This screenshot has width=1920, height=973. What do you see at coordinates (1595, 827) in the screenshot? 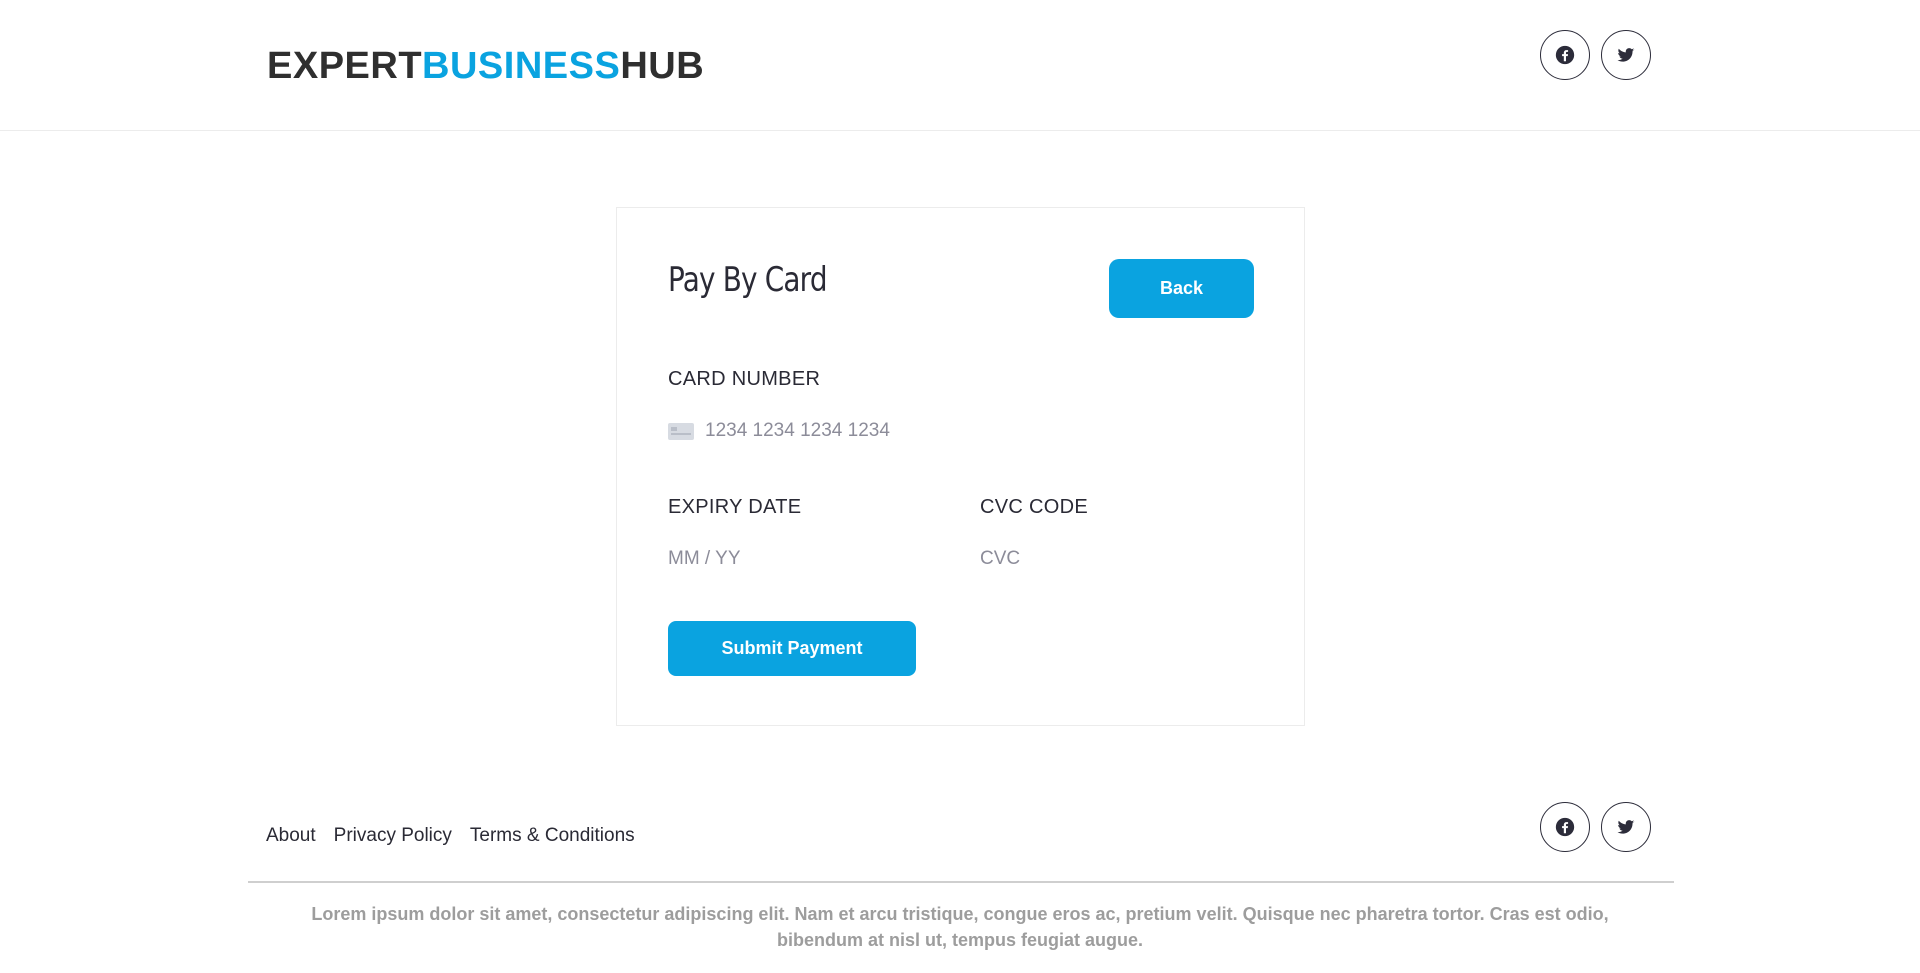
I see `footer-social-links` at bounding box center [1595, 827].